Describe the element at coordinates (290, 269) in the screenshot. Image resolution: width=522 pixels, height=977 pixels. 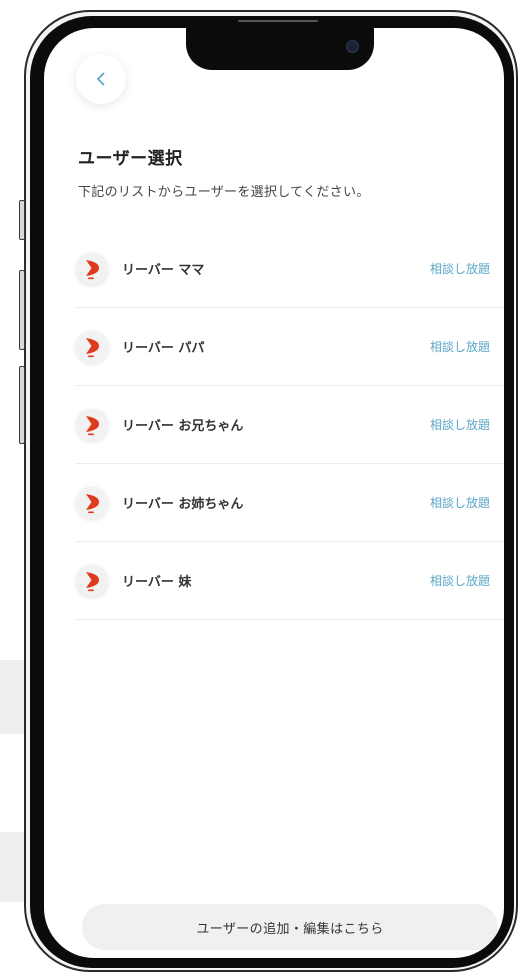
I see `user-row-mama: リーバー ママ 相談し放題` at that location.